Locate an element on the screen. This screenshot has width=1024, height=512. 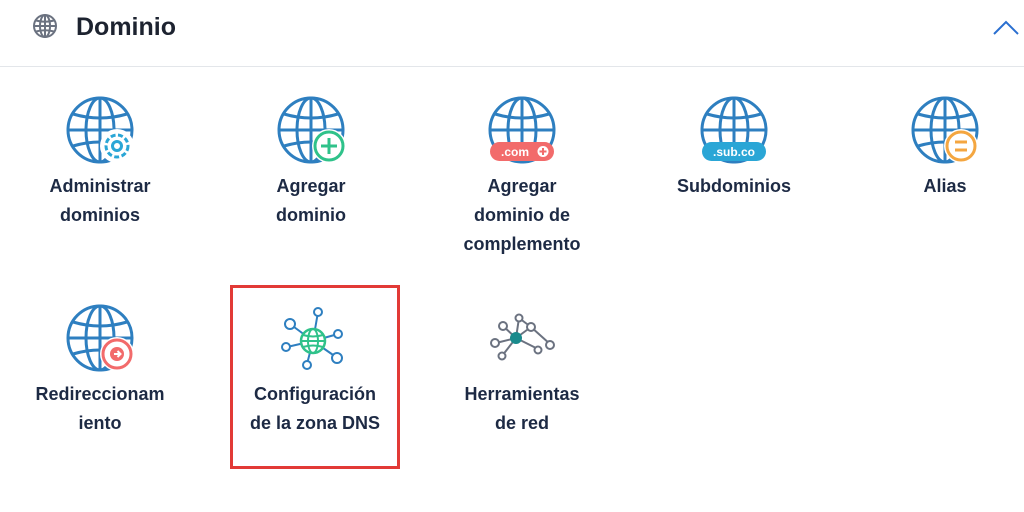
globe-subdomain-icon: .sub.co is located at coordinates (734, 130).